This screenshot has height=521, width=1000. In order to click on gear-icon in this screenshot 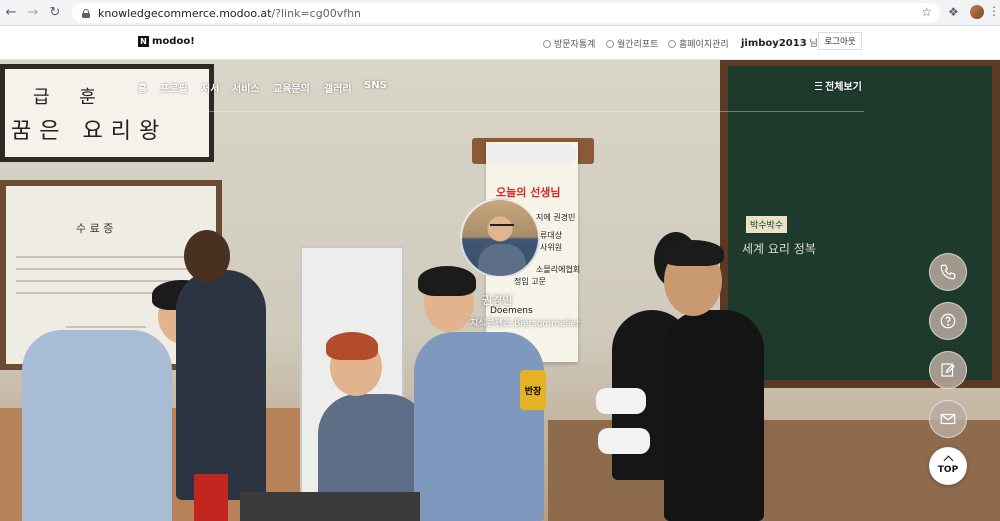, I will do `click(672, 43)`.